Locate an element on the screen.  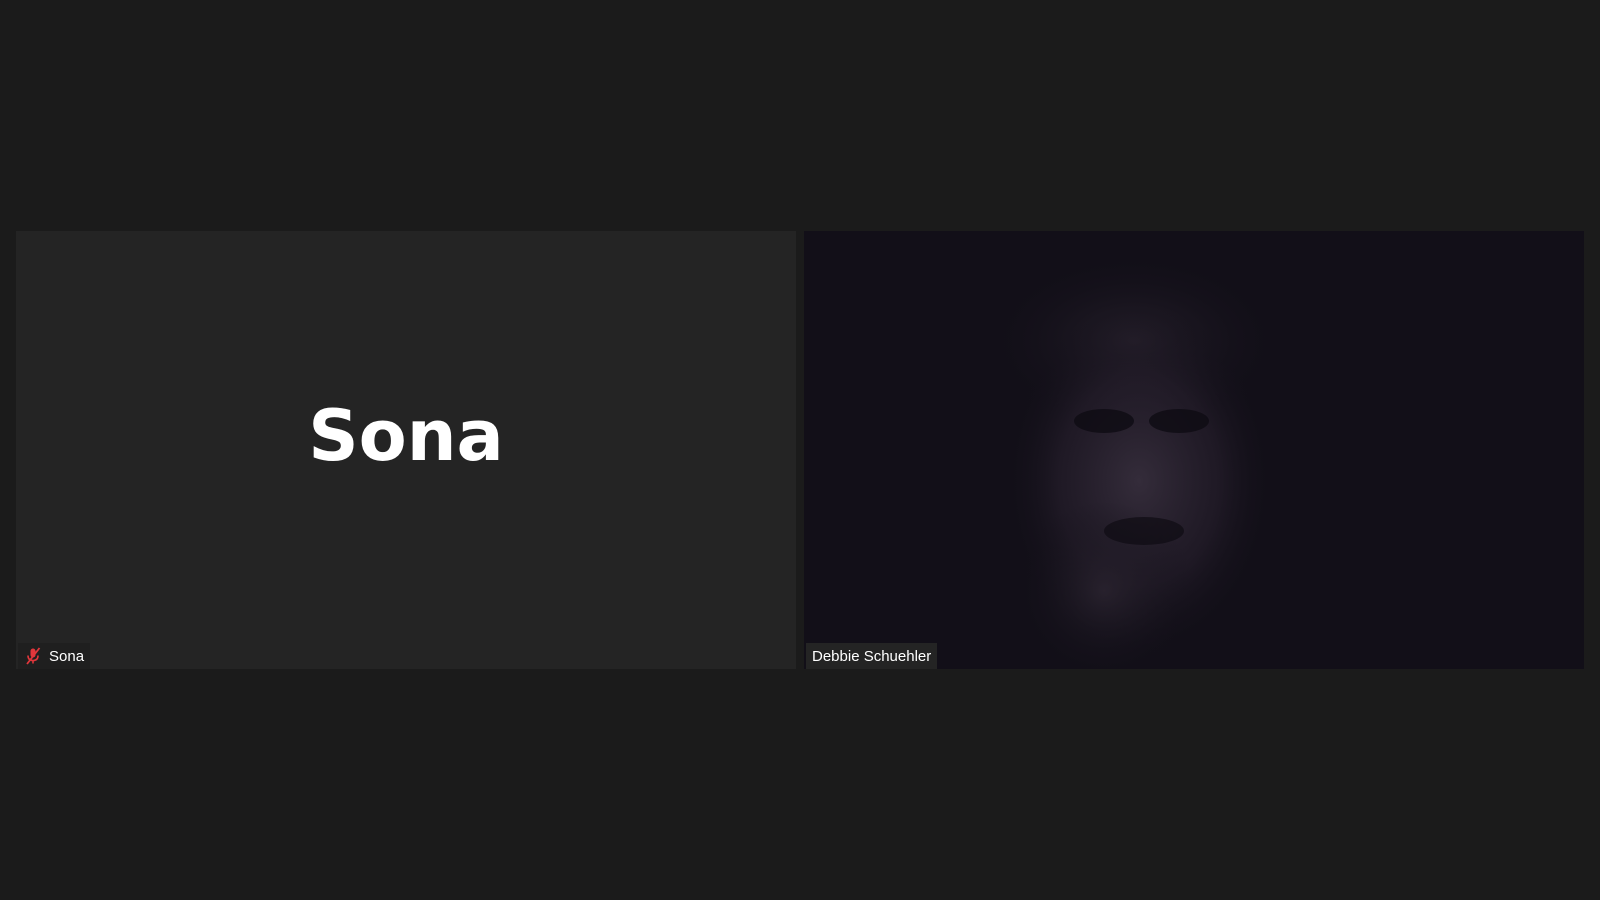
participant-name-tag: Sona is located at coordinates (54, 656).